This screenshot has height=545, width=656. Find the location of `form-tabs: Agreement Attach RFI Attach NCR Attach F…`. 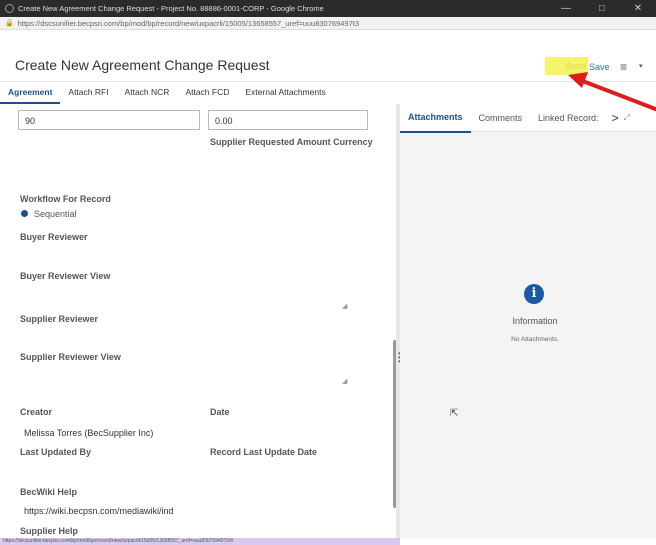

form-tabs: Agreement Attach RFI Attach NCR Attach F… is located at coordinates (200, 93).